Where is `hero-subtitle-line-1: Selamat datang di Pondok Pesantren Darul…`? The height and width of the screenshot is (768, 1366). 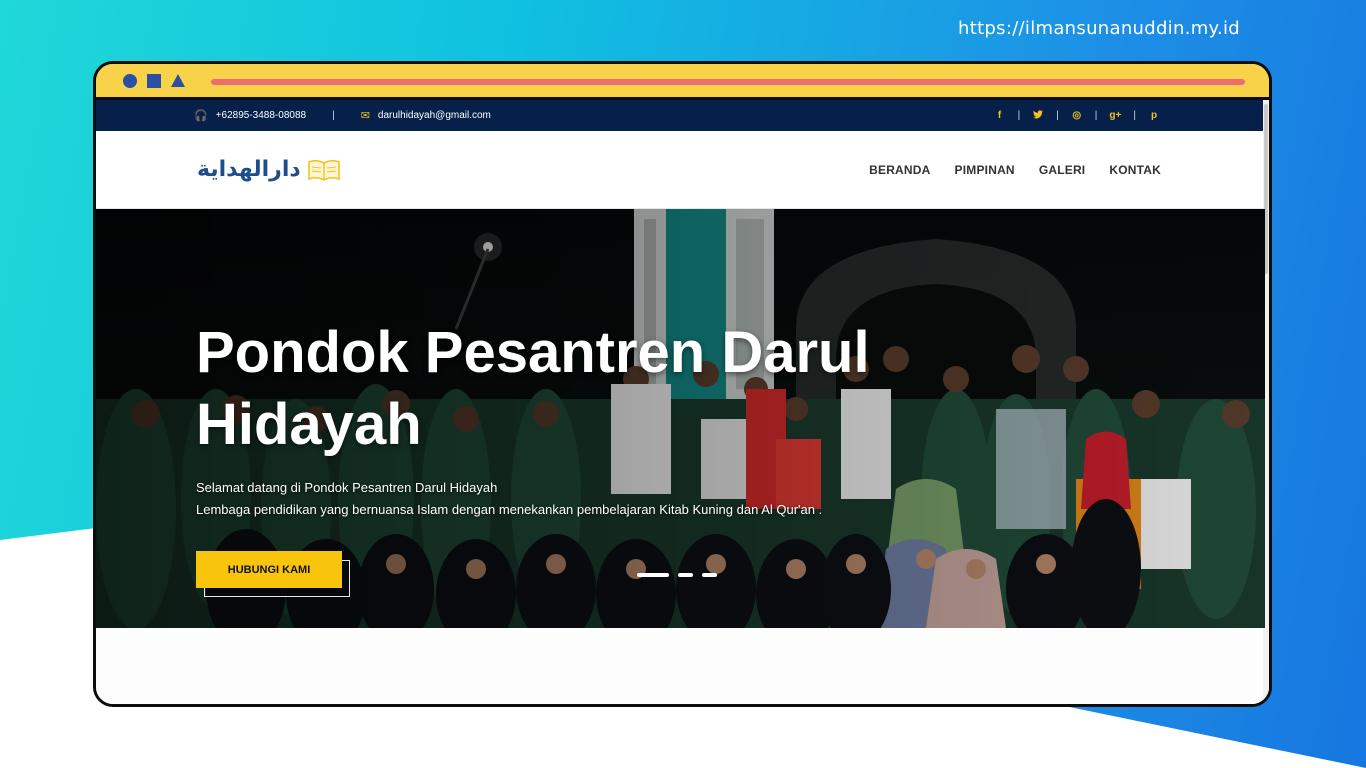 hero-subtitle-line-1: Selamat datang di Pondok Pesantren Darul… is located at coordinates (347, 487).